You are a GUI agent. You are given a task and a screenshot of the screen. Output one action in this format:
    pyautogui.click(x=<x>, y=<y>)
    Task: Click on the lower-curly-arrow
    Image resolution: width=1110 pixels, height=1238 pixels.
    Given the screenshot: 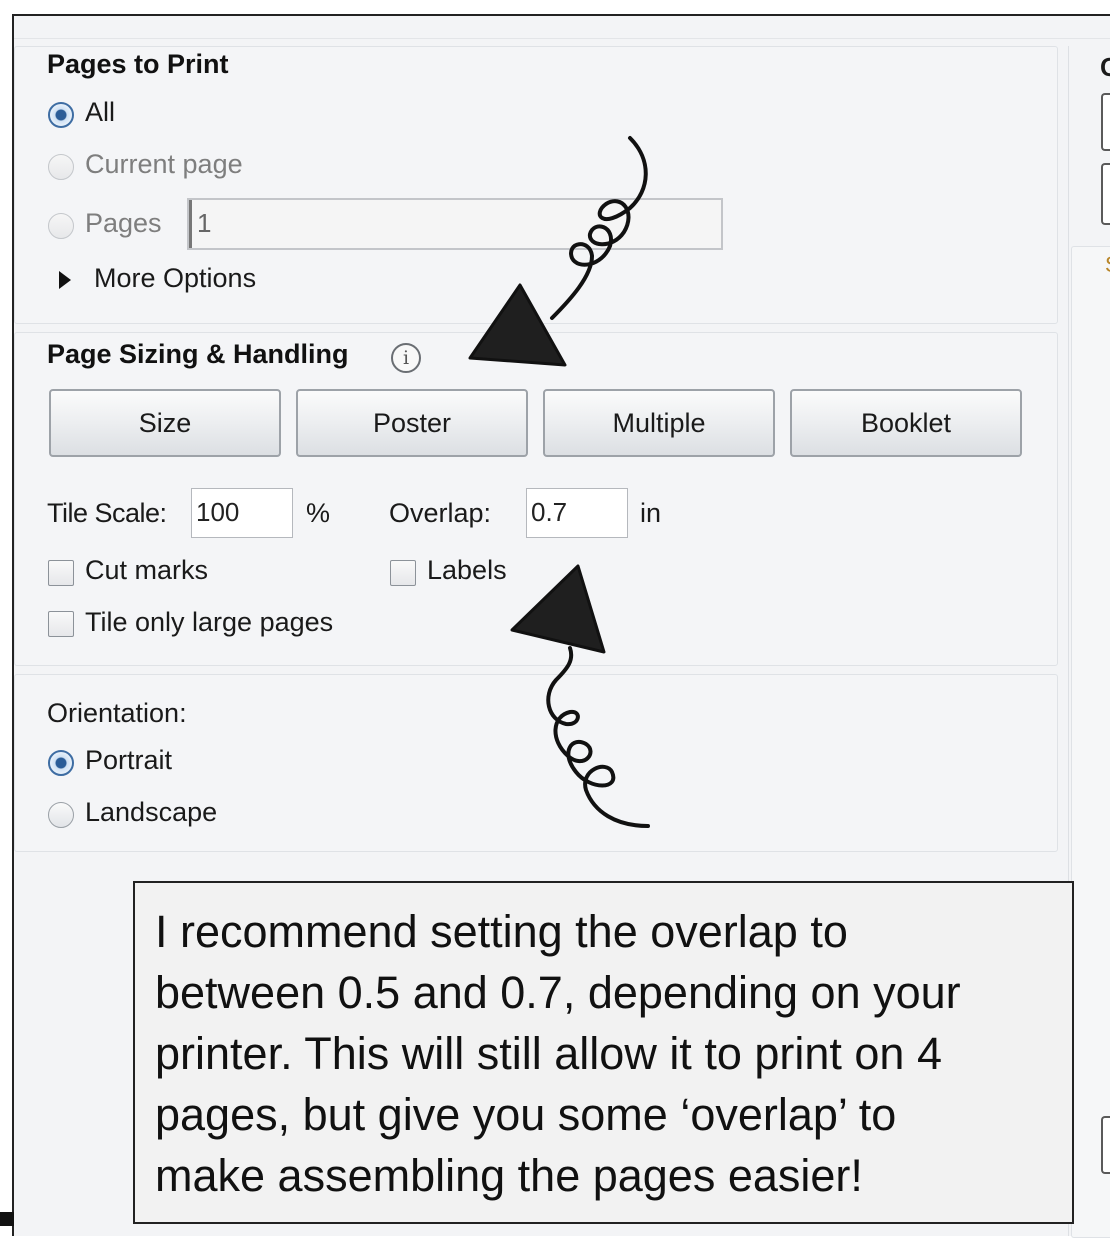 What is the action you would take?
    pyautogui.click(x=598, y=737)
    